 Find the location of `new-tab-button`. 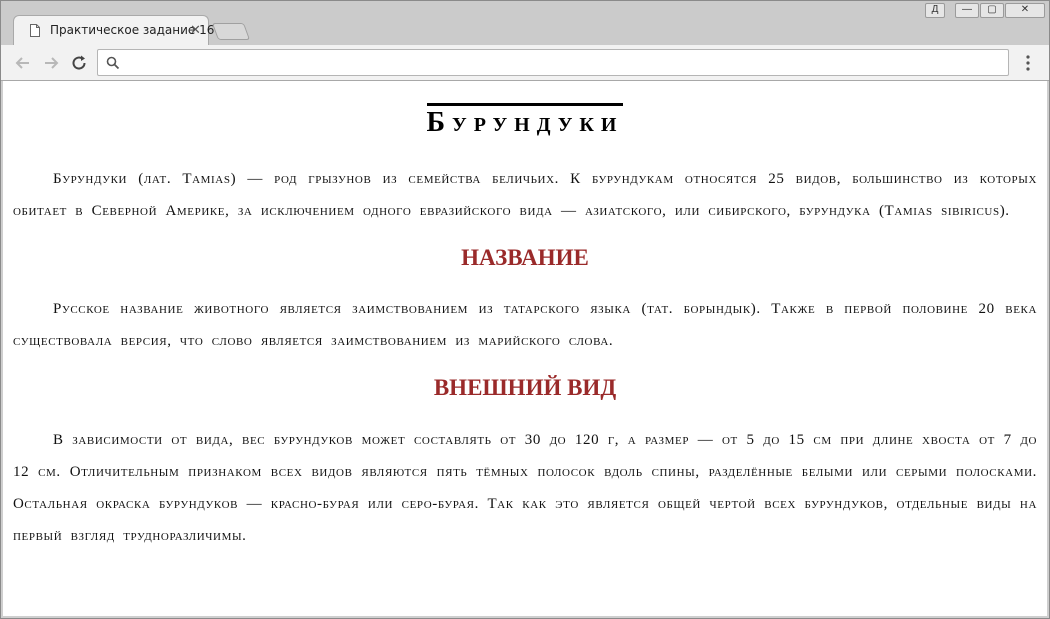

new-tab-button is located at coordinates (231, 31).